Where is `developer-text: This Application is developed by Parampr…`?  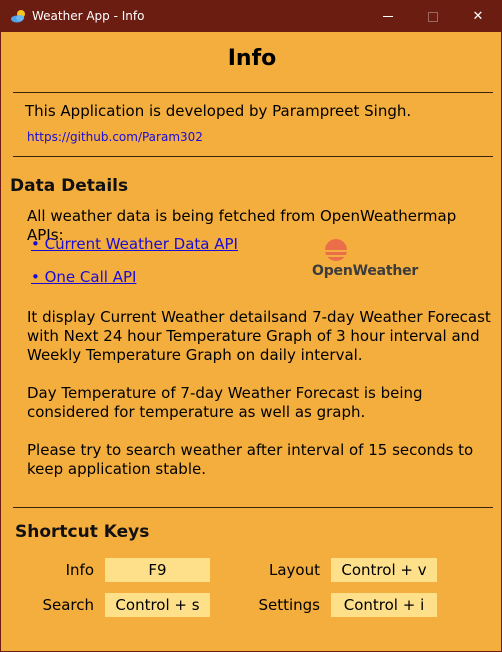 developer-text: This Application is developed by Parampr… is located at coordinates (218, 111).